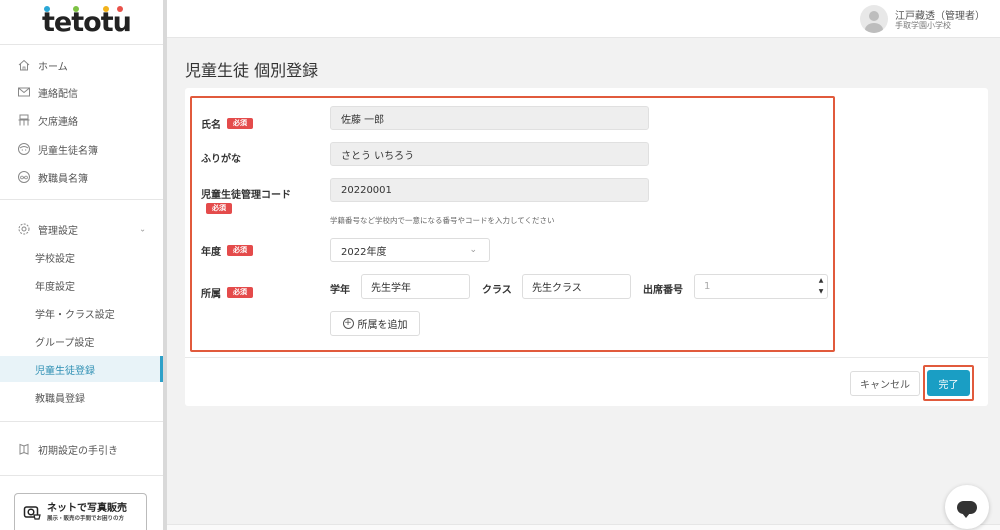 This screenshot has width=1000, height=530. I want to click on sidebar-subitem-school-settings: 学校設定, so click(81, 257).